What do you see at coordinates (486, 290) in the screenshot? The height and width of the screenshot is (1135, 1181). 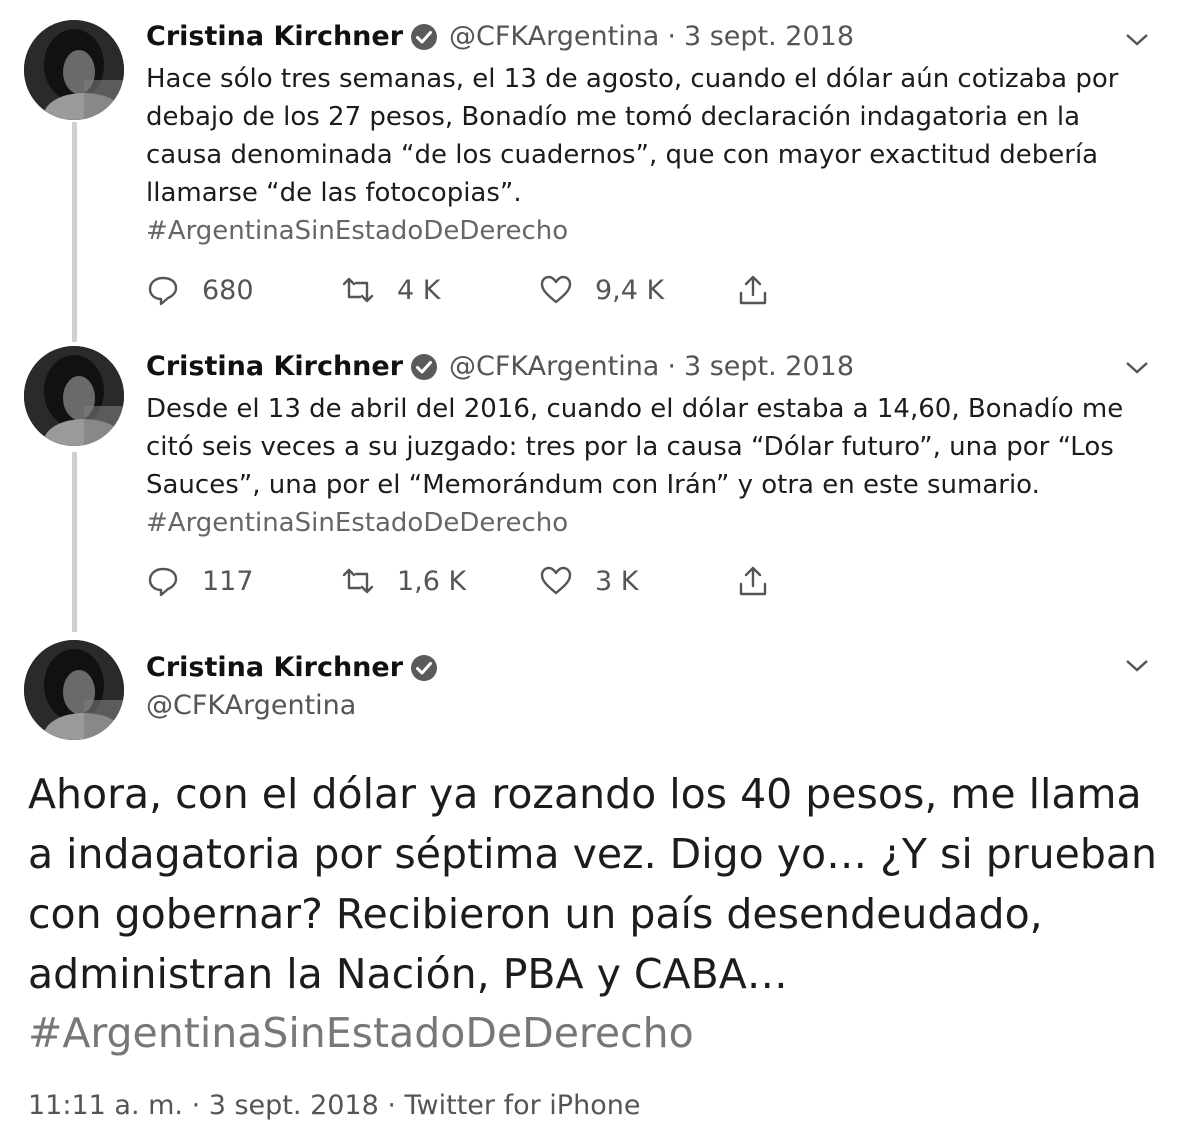 I see `tweet-actions: 680 4 K 9,4 K` at bounding box center [486, 290].